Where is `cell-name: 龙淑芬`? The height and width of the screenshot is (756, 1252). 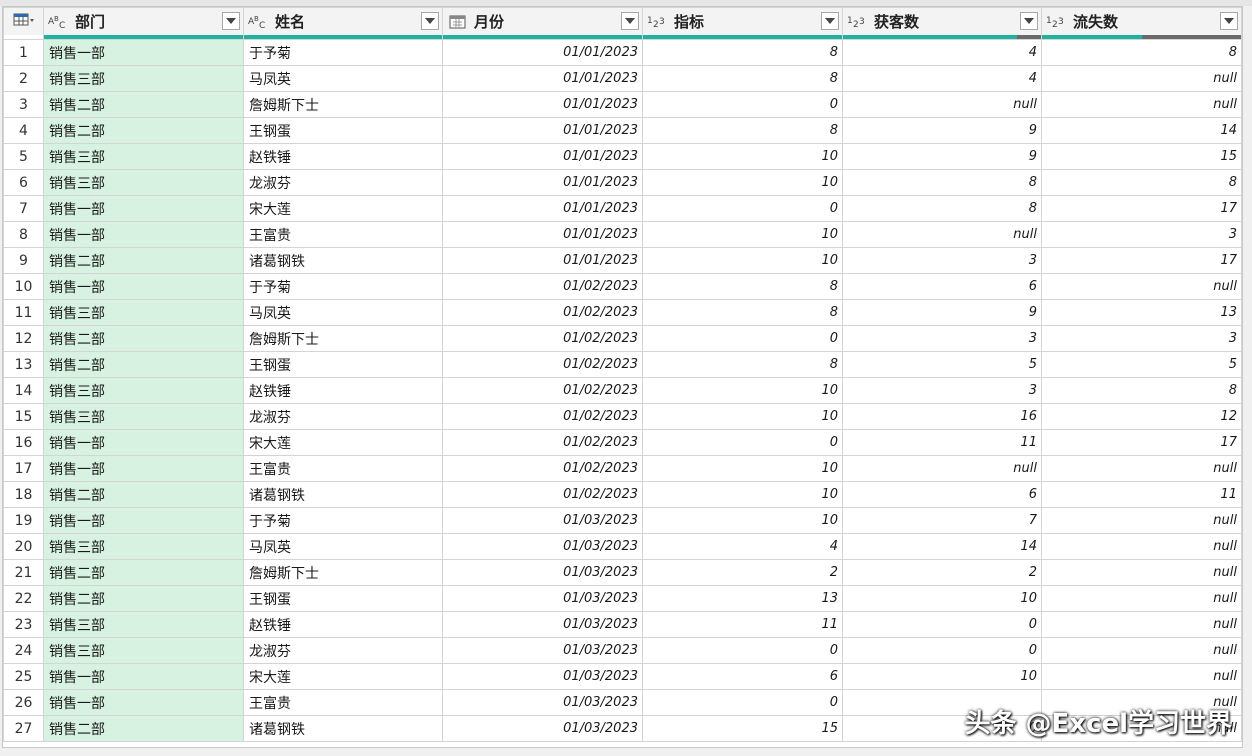 cell-name: 龙淑芬 is located at coordinates (343, 650).